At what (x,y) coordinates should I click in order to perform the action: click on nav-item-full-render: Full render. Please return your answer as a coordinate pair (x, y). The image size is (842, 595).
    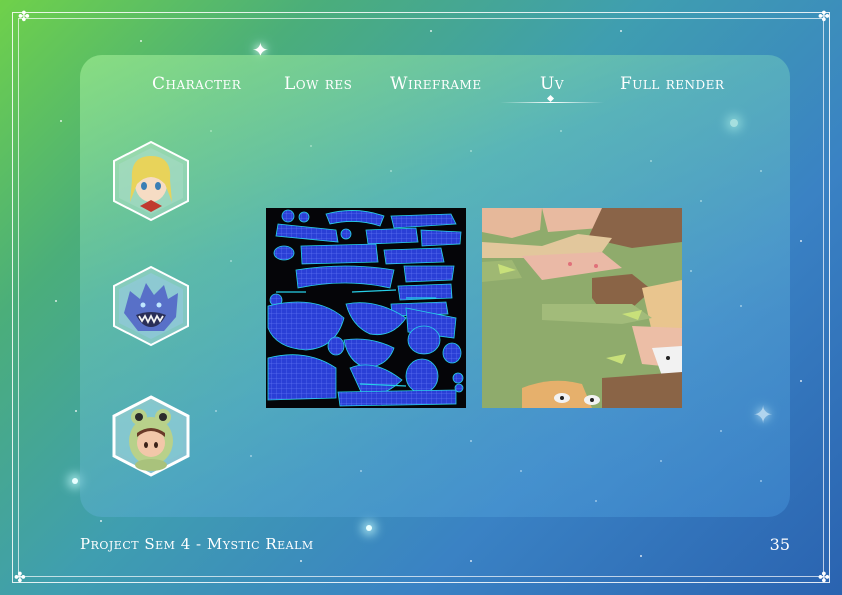
    Looking at the image, I should click on (672, 84).